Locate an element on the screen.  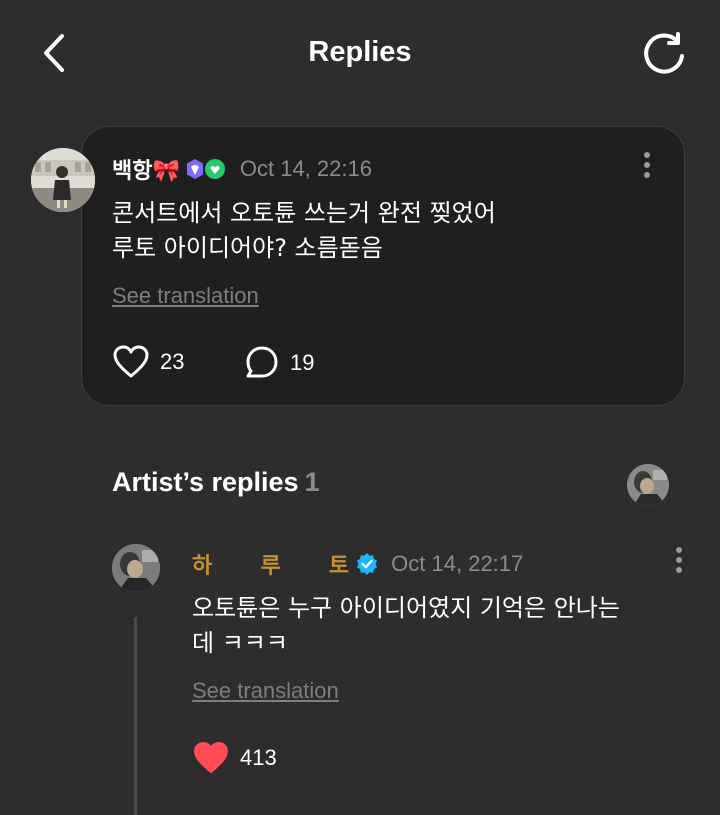
more-options-button is located at coordinates (647, 167).